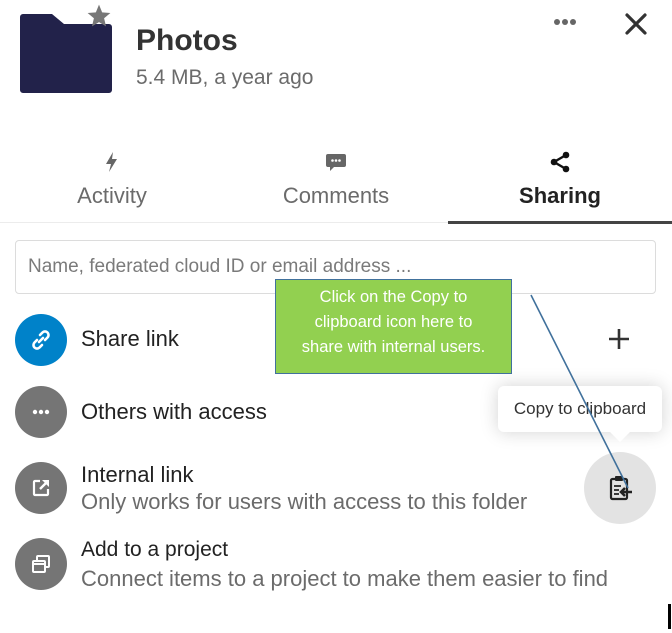 The height and width of the screenshot is (633, 672). I want to click on callout-line: share with internal users., so click(393, 347).